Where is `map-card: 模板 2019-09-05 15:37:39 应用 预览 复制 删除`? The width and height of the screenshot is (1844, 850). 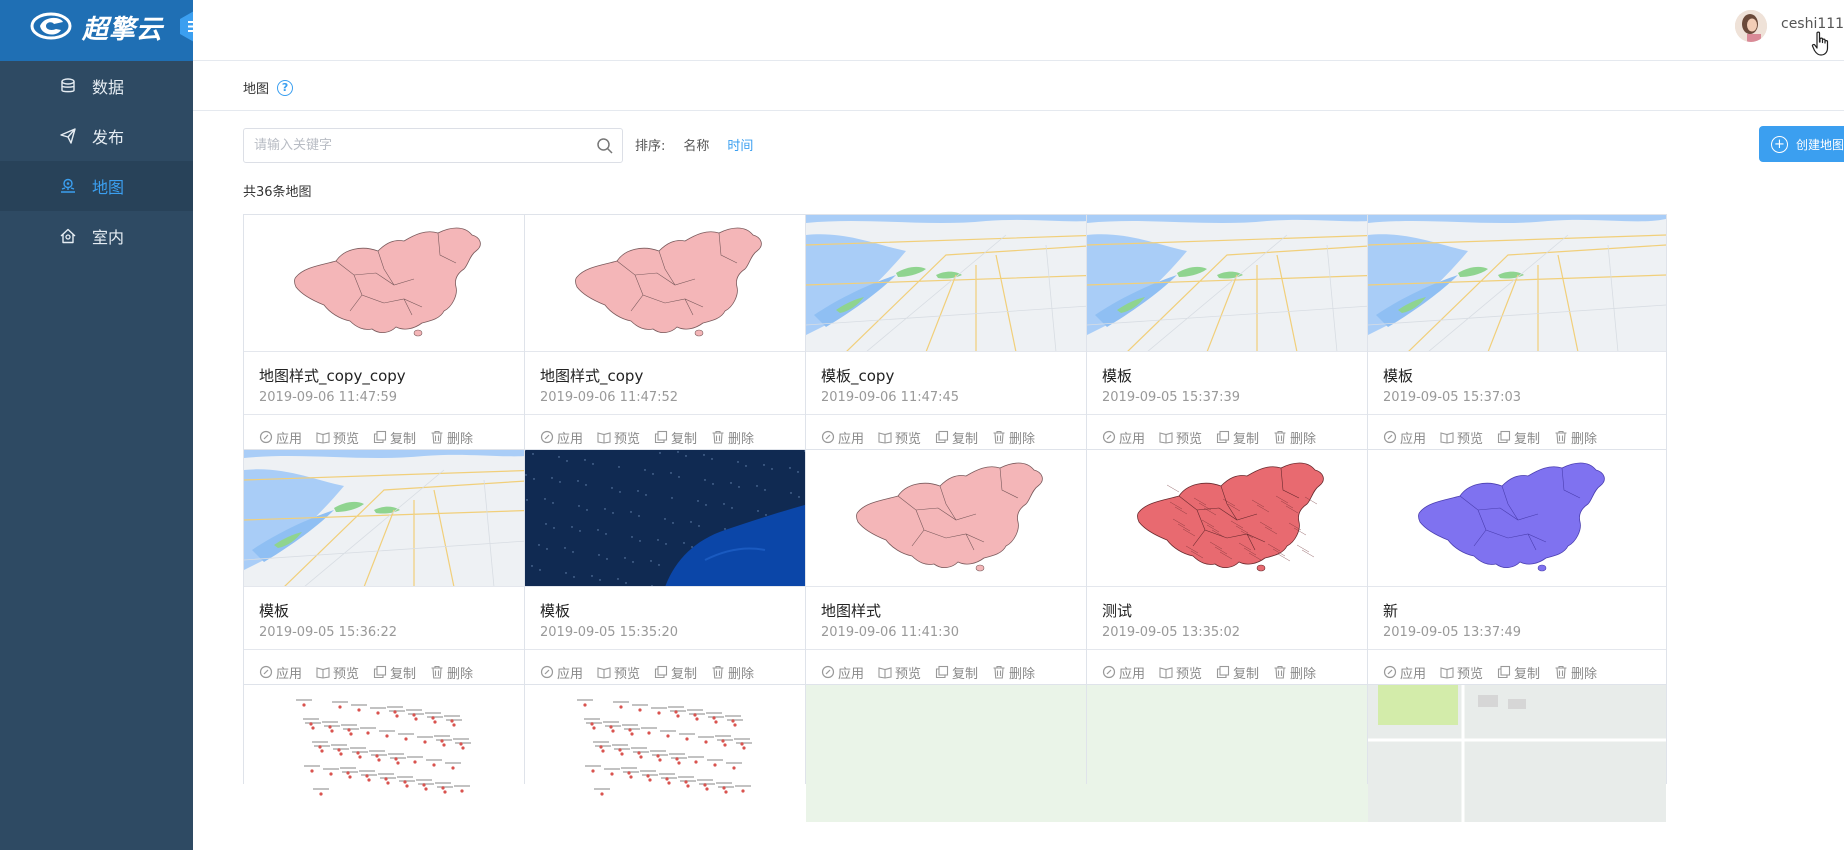
map-card: 模板 2019-09-05 15:37:39 应用 预览 复制 删除 is located at coordinates (1236, 336).